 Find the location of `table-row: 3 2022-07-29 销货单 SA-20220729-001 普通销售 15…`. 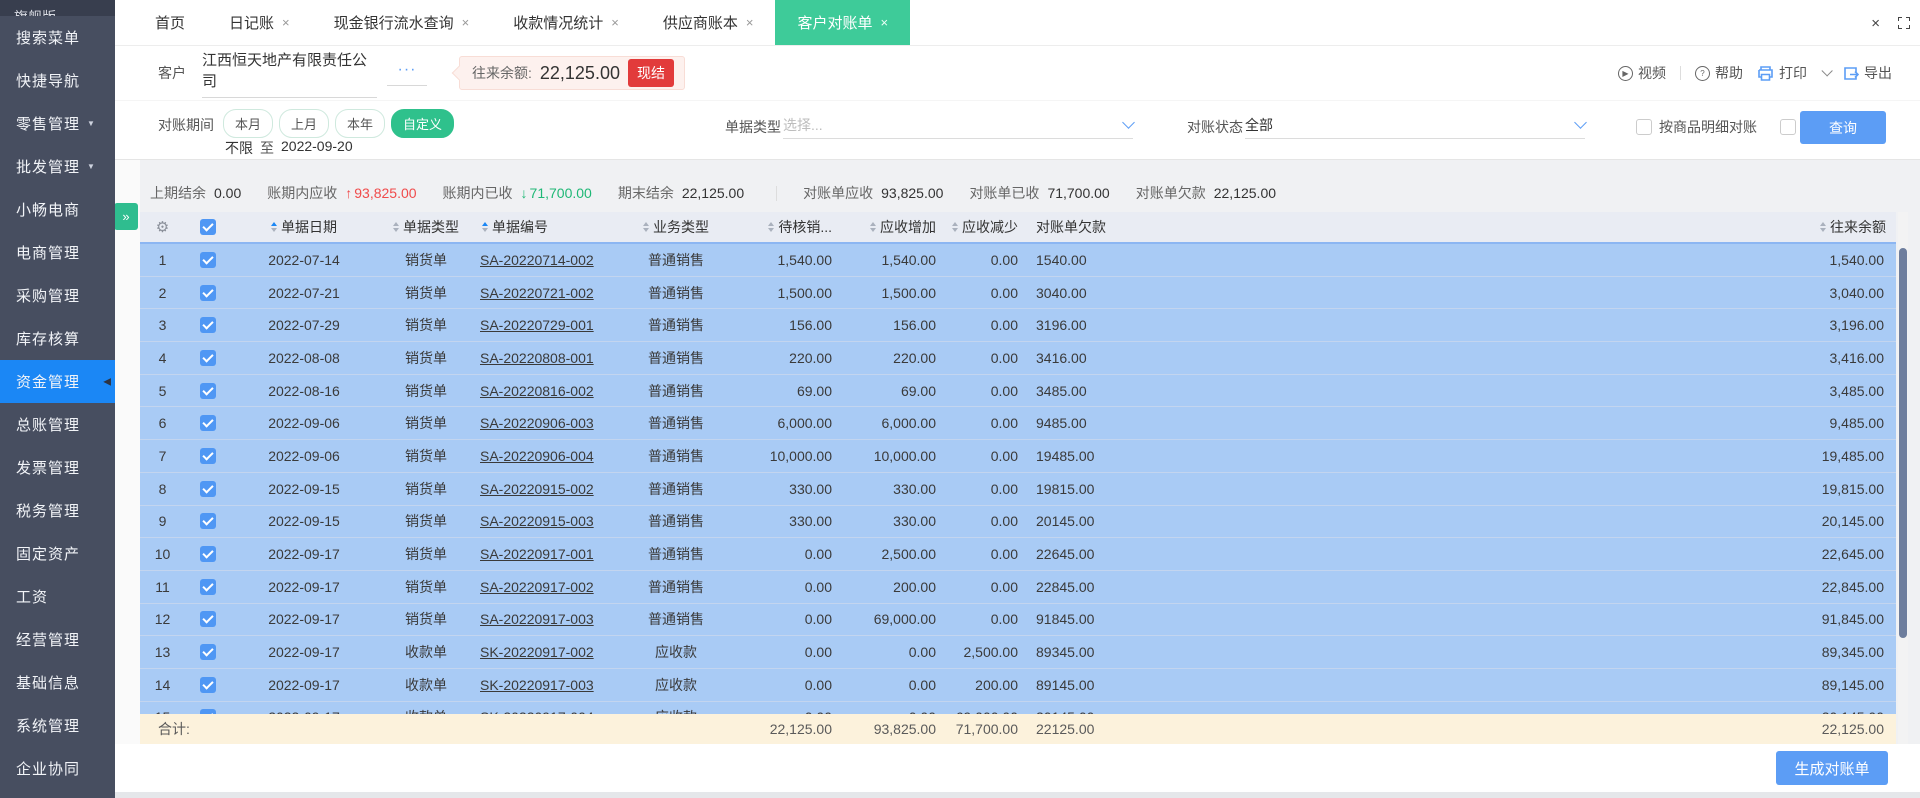

table-row: 3 2022-07-29 销货单 SA-20220729-001 普通销售 15… is located at coordinates (1018, 326).